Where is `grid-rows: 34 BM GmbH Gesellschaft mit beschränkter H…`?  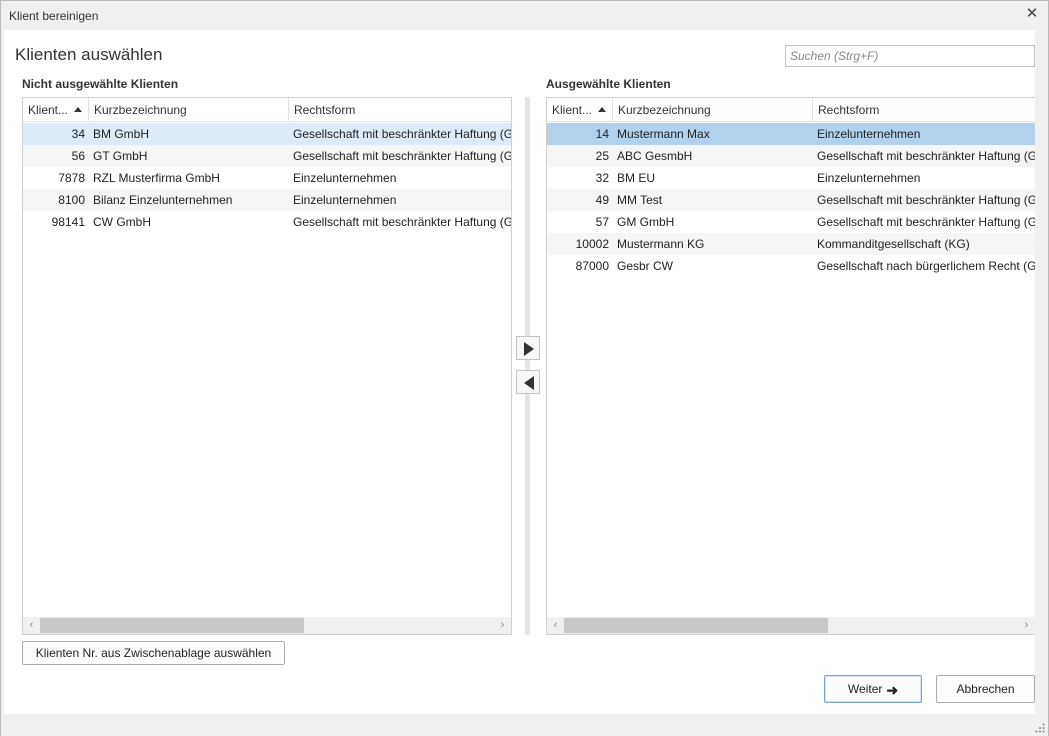
grid-rows: 34 BM GmbH Gesellschaft mit beschränkter H… is located at coordinates (267, 178).